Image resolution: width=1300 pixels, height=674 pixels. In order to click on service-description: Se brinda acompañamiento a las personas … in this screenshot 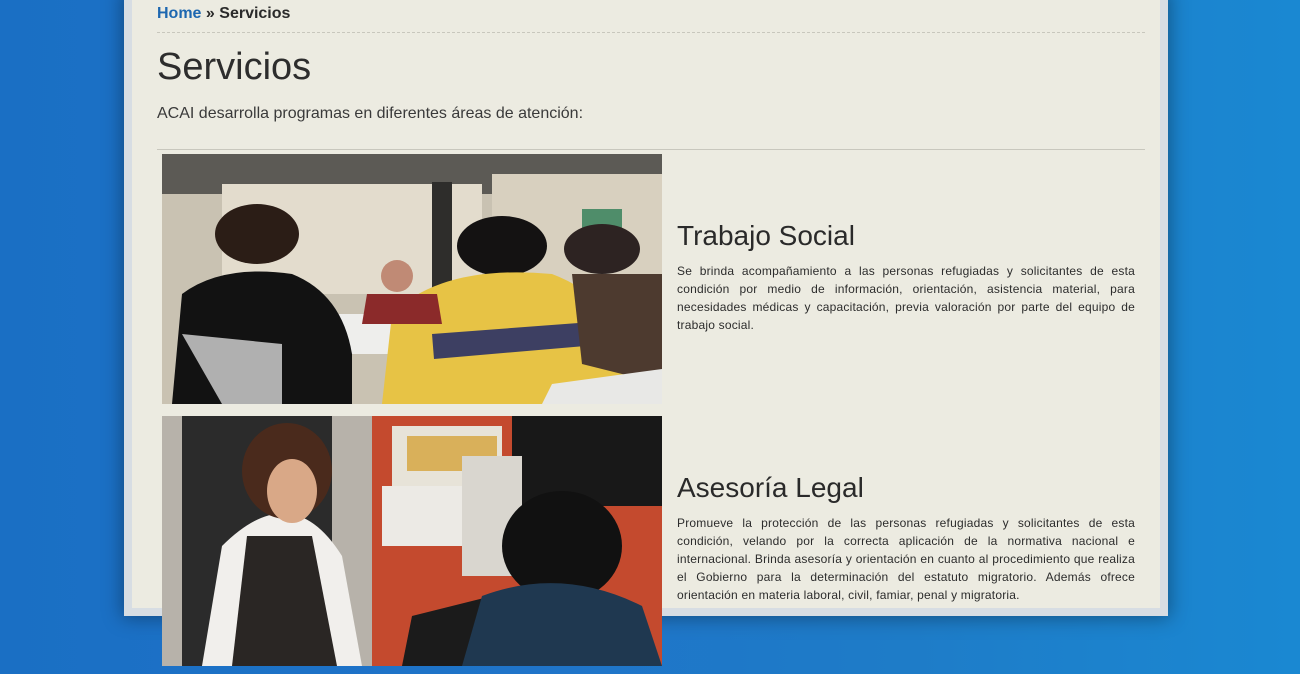, I will do `click(906, 298)`.